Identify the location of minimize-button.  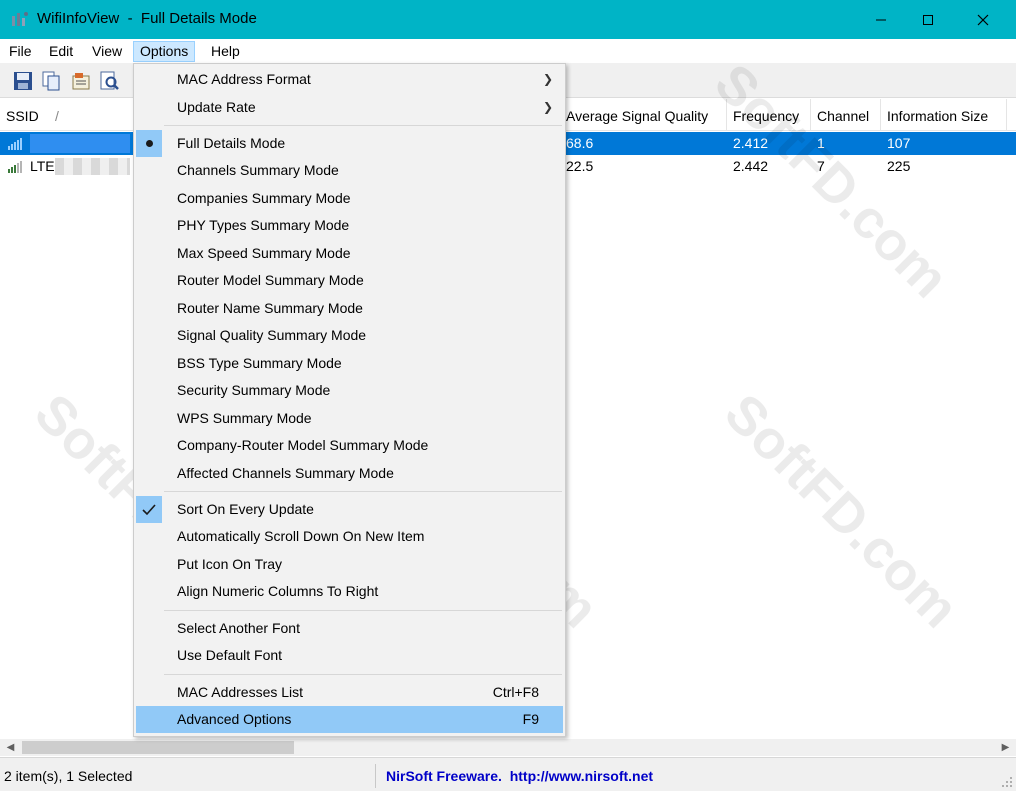
(881, 19).